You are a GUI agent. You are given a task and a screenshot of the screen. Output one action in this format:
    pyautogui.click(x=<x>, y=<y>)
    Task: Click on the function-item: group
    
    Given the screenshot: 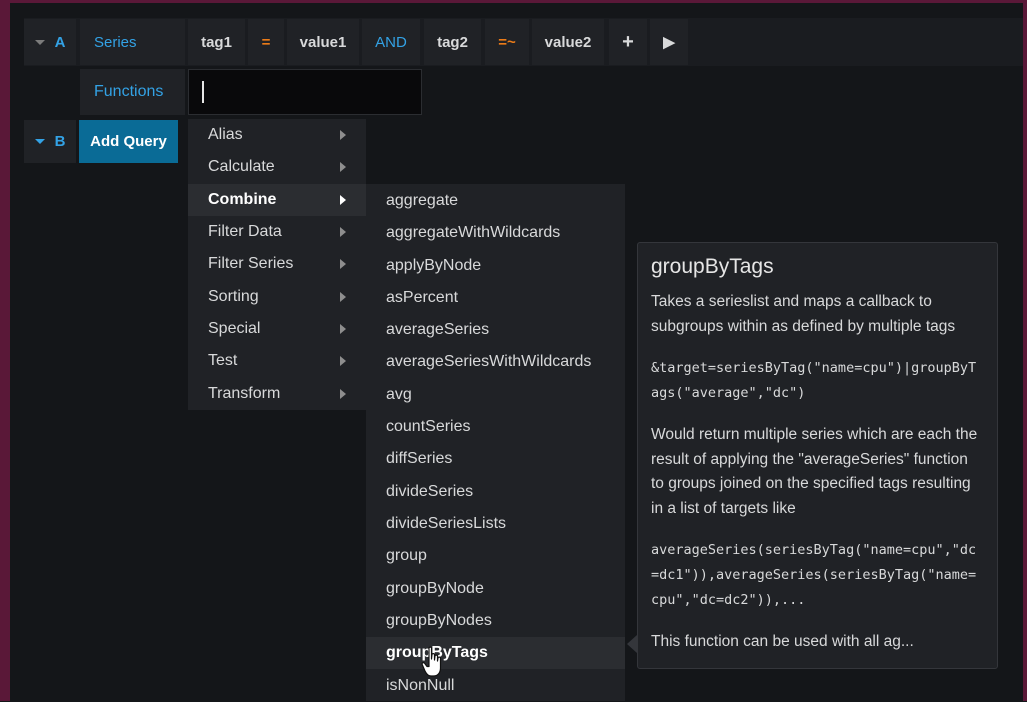 What is the action you would take?
    pyautogui.click(x=495, y=556)
    